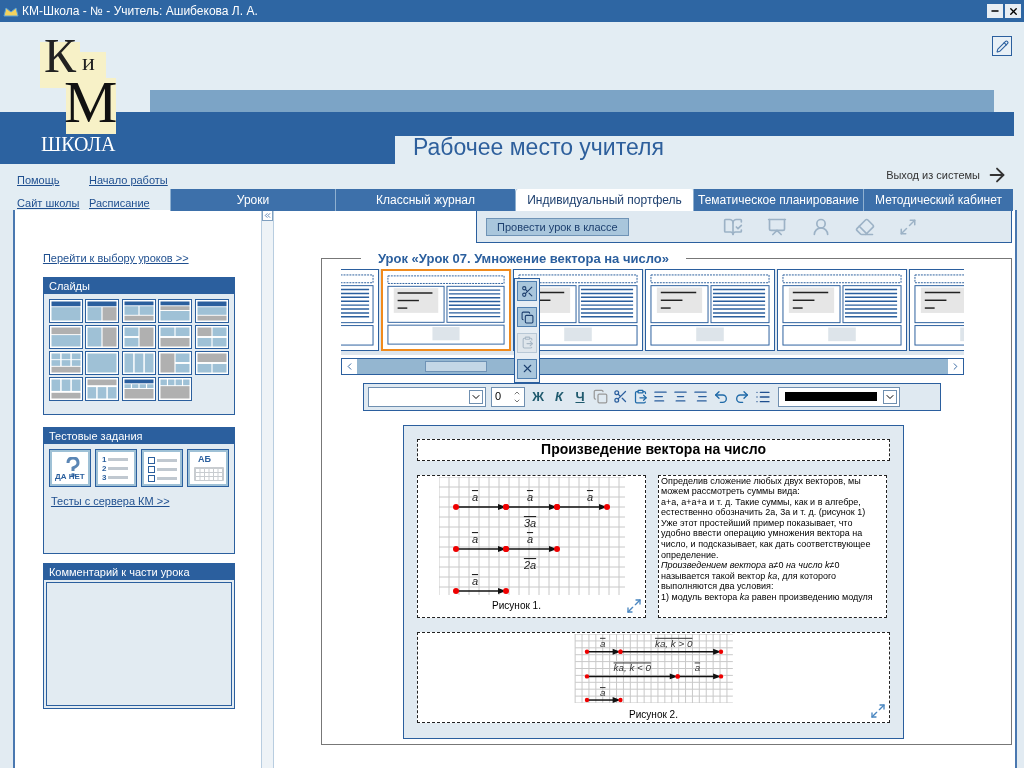 The image size is (1024, 768). What do you see at coordinates (933, 175) in the screenshot?
I see `exit-link: Выход из системы` at bounding box center [933, 175].